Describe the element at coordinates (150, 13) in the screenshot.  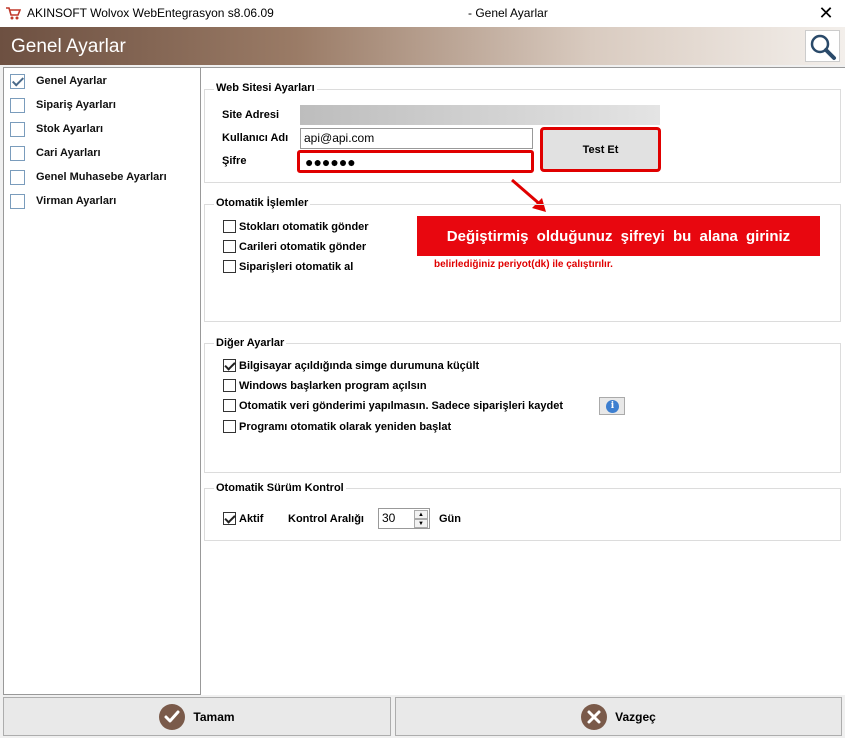
I see `app-title: AKINSOFT Wolvox WebEntegrasyon s8.06.09` at that location.